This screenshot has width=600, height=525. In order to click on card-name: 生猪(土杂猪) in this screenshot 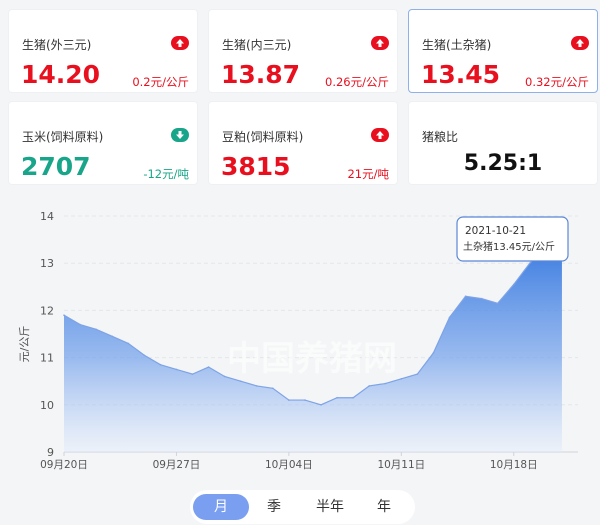, I will do `click(457, 45)`.